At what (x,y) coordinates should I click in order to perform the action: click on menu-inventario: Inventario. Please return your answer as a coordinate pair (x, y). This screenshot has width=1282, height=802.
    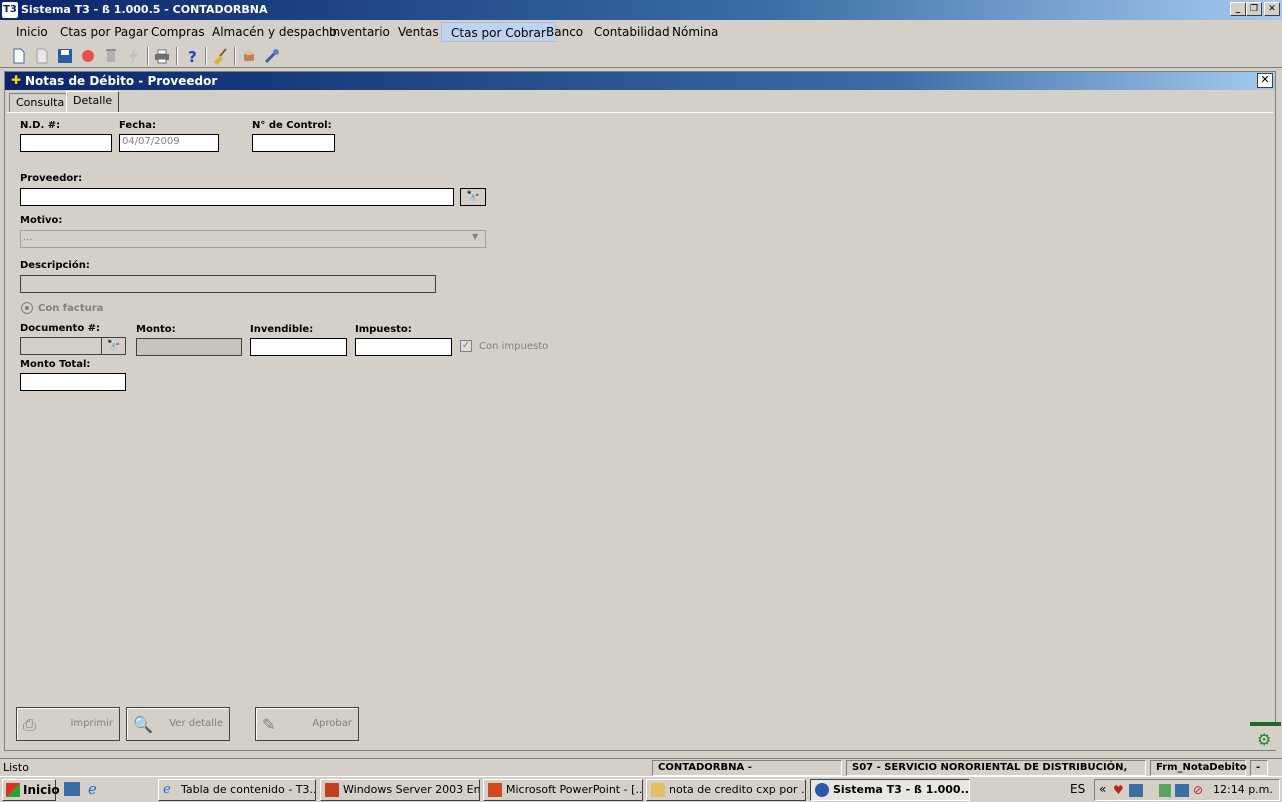
    Looking at the image, I should click on (359, 32).